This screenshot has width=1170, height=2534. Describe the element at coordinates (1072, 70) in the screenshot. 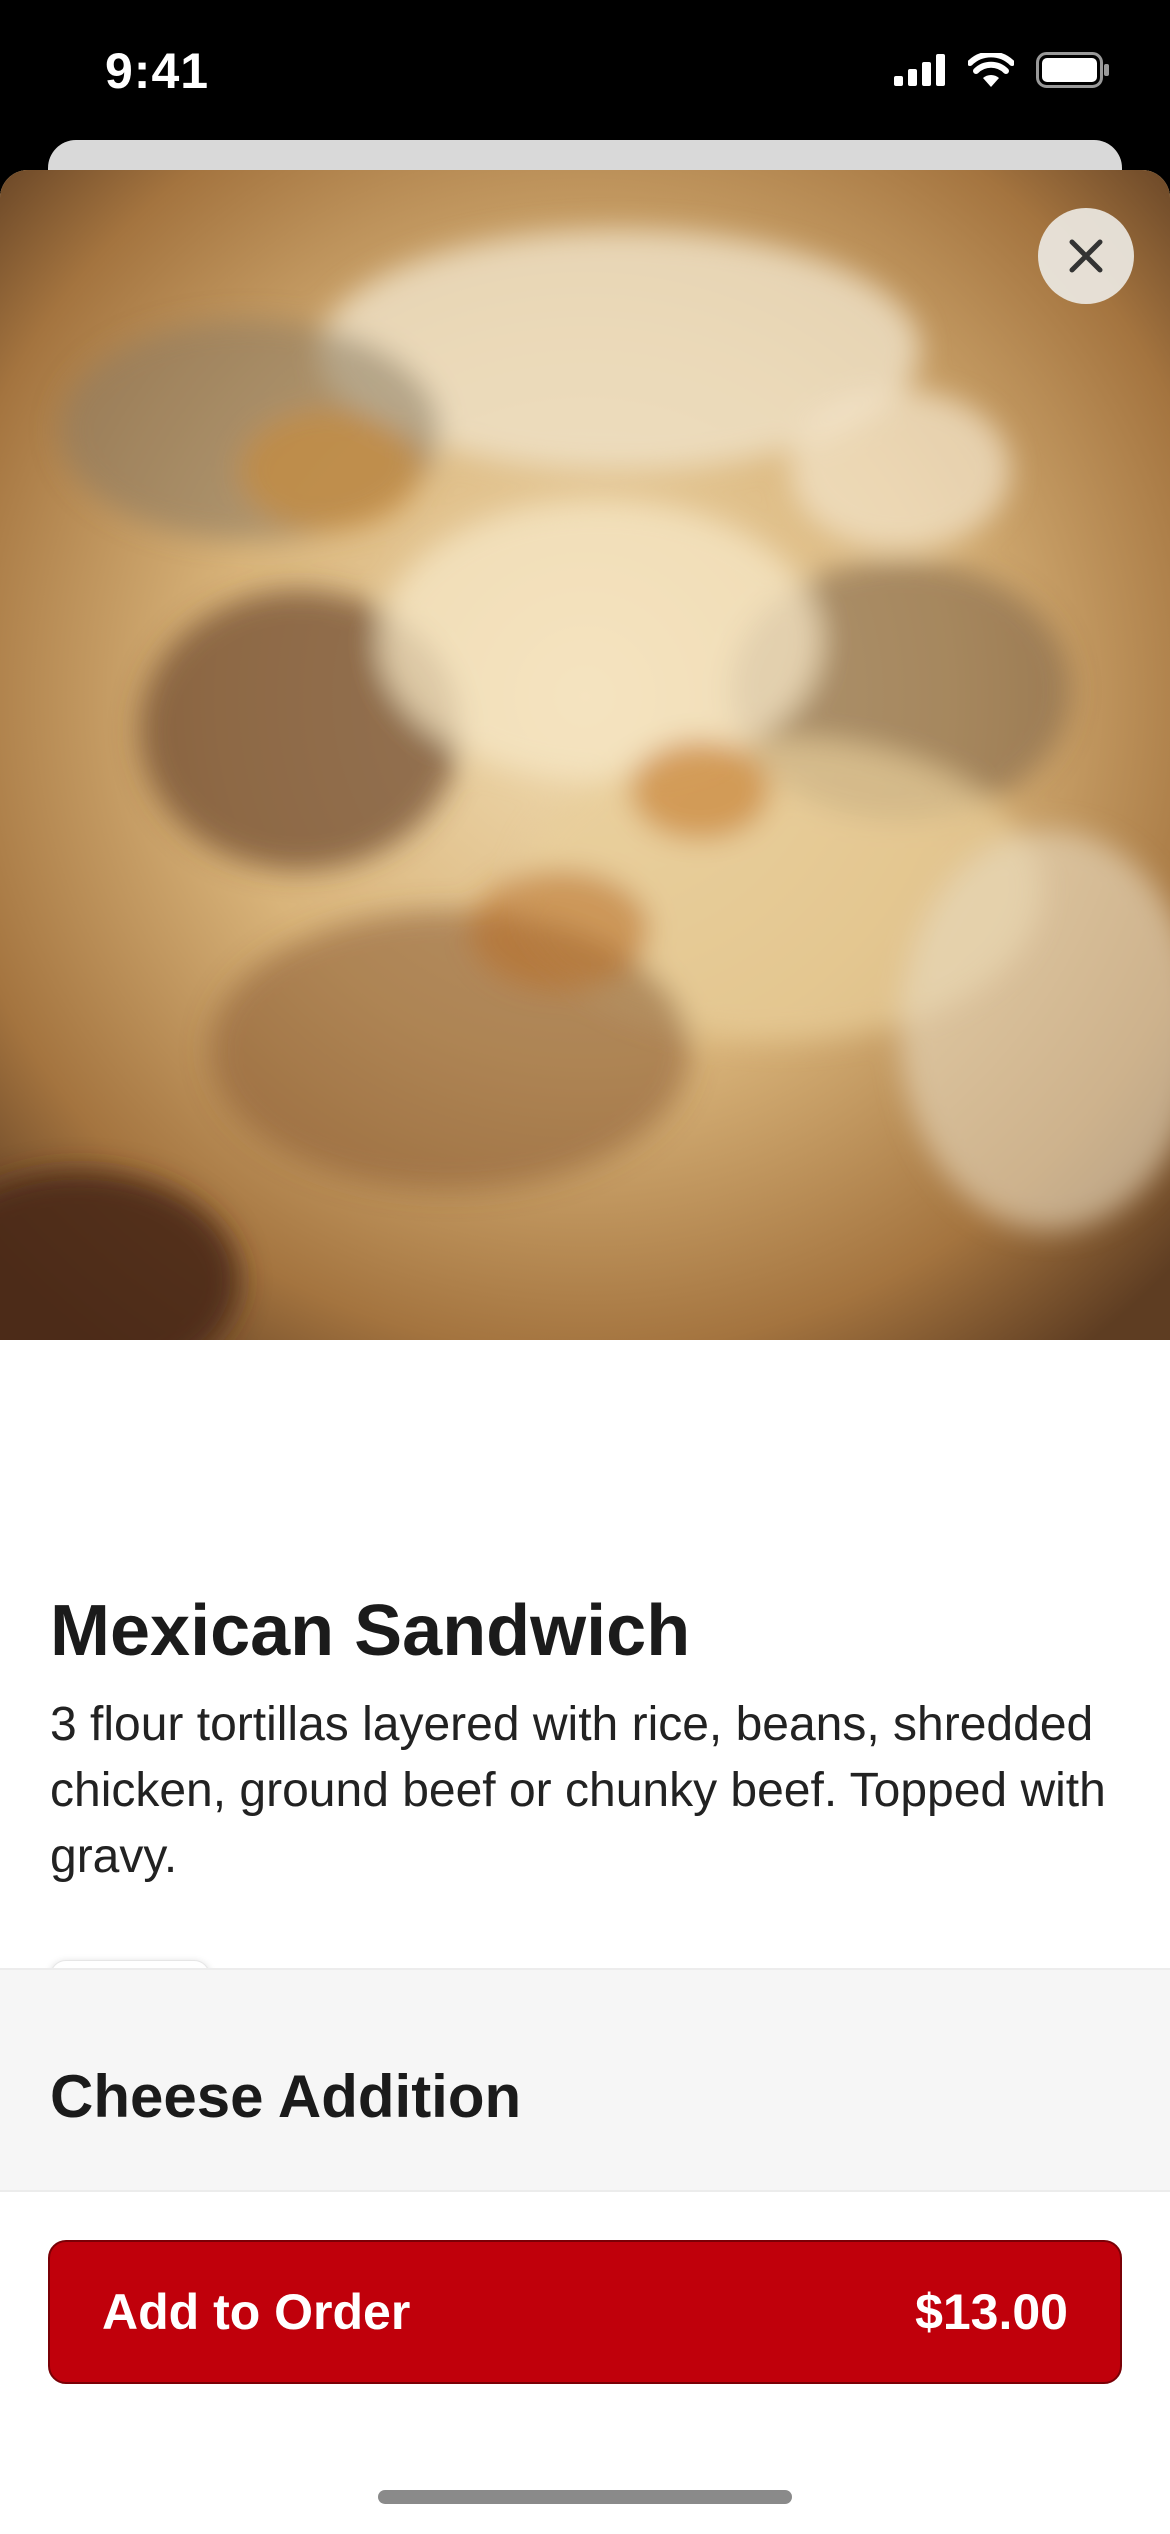

I see `battery-icon` at that location.